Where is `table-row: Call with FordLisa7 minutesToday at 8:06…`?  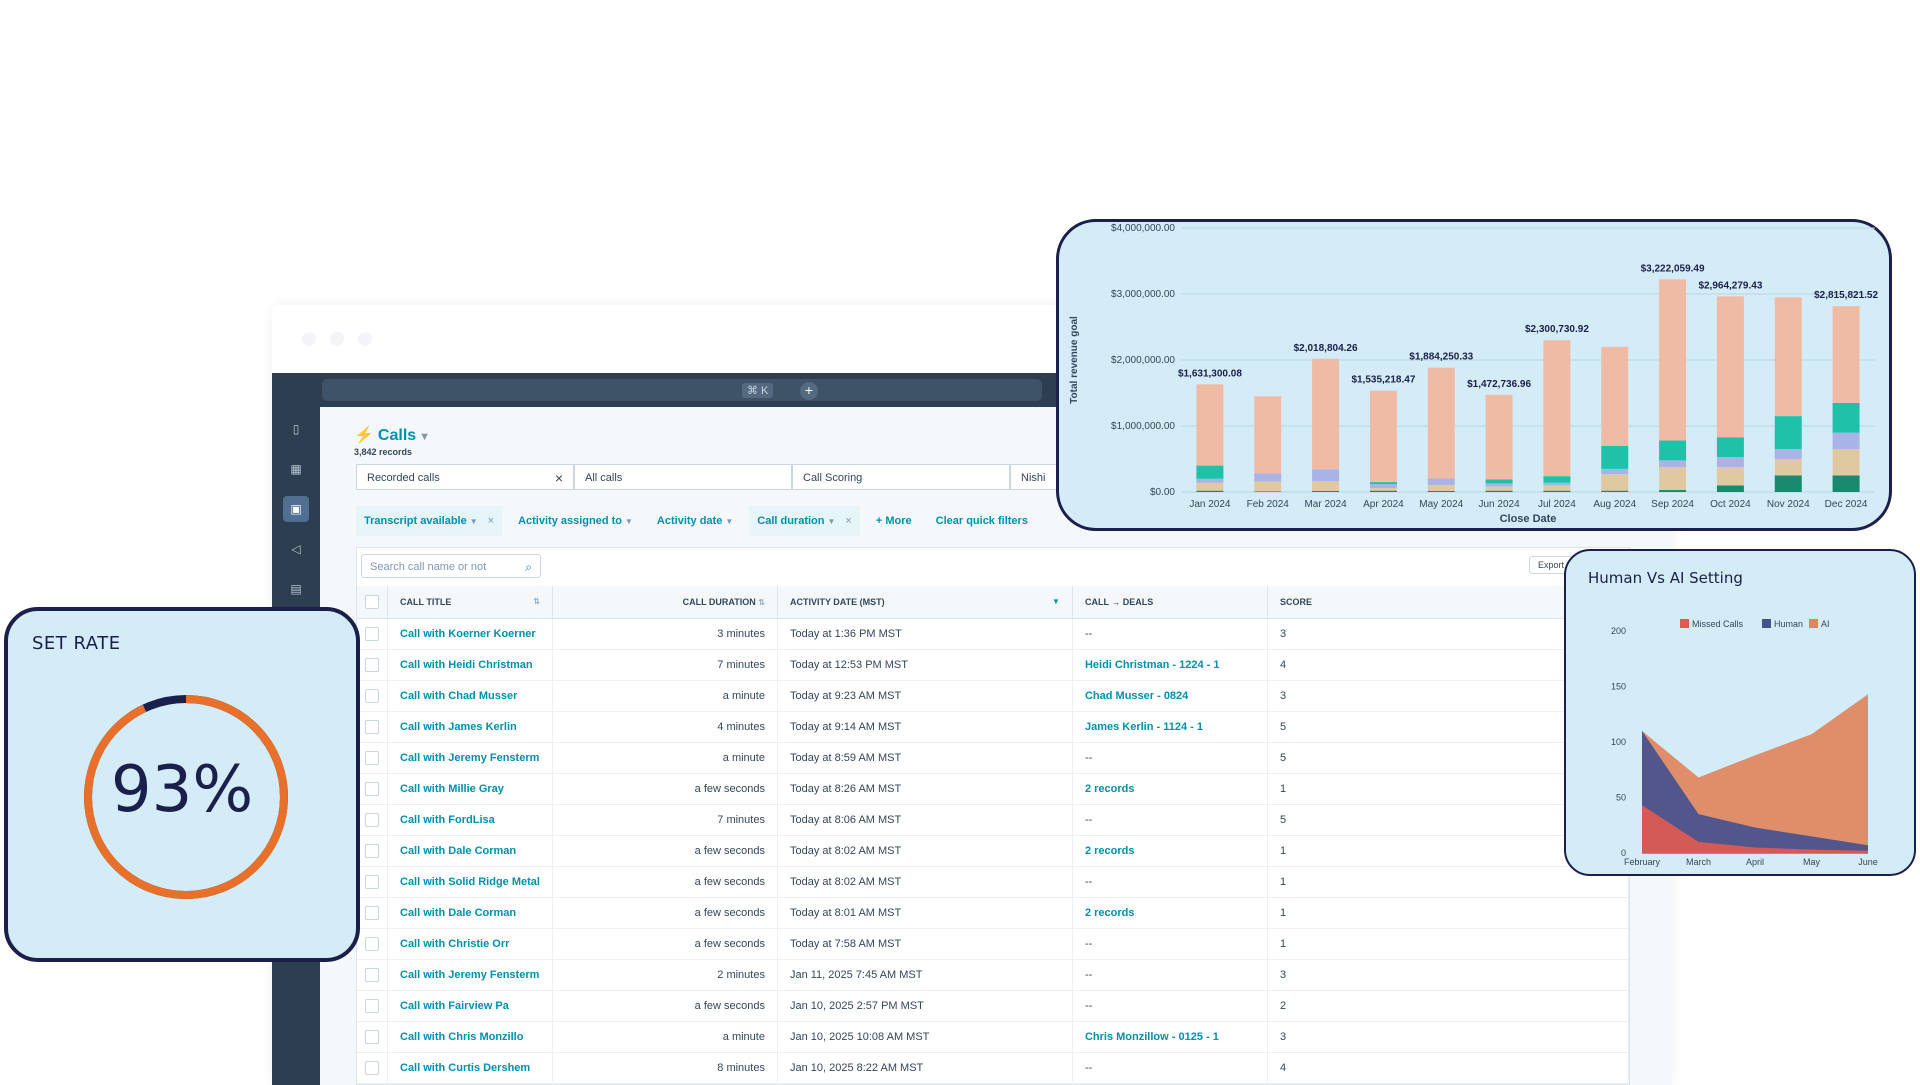
table-row: Call with FordLisa7 minutesToday at 8:06… is located at coordinates (993, 820).